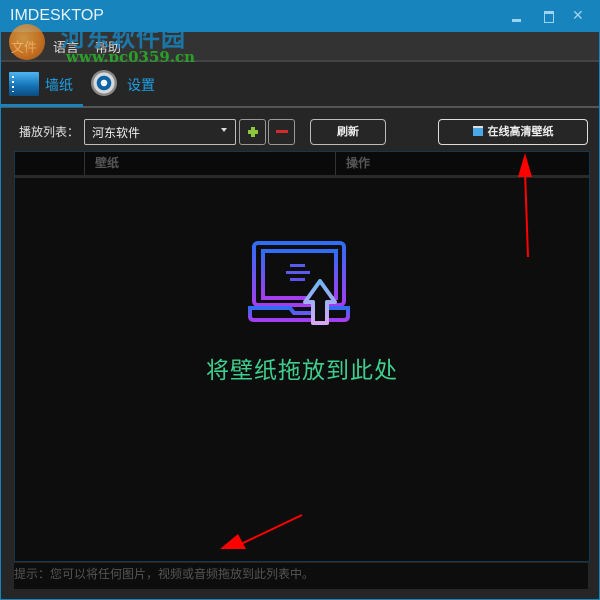 This screenshot has width=600, height=600. Describe the element at coordinates (59, 86) in the screenshot. I see `tab-wallpaper-label: 墙纸` at that location.